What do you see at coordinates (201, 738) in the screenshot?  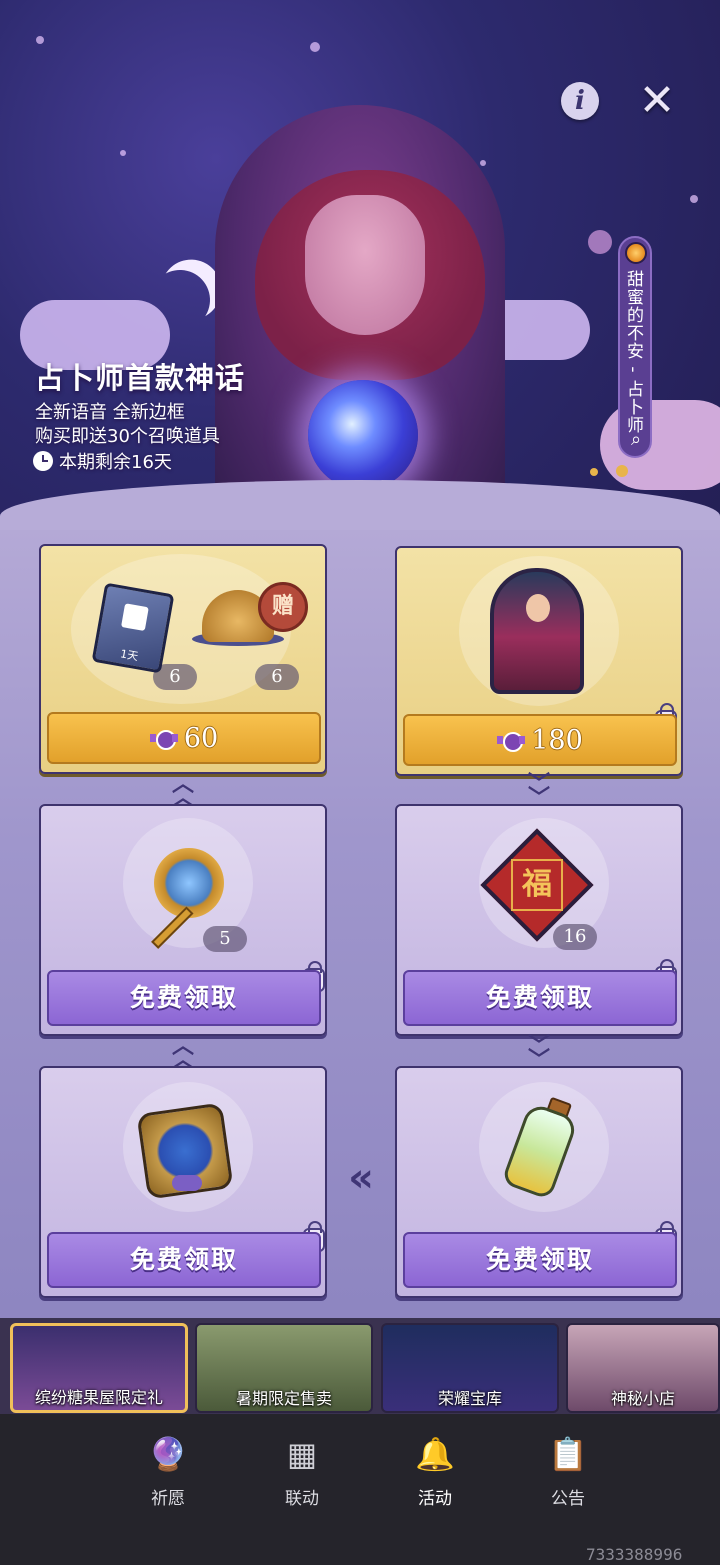 I see `price-label: 60` at bounding box center [201, 738].